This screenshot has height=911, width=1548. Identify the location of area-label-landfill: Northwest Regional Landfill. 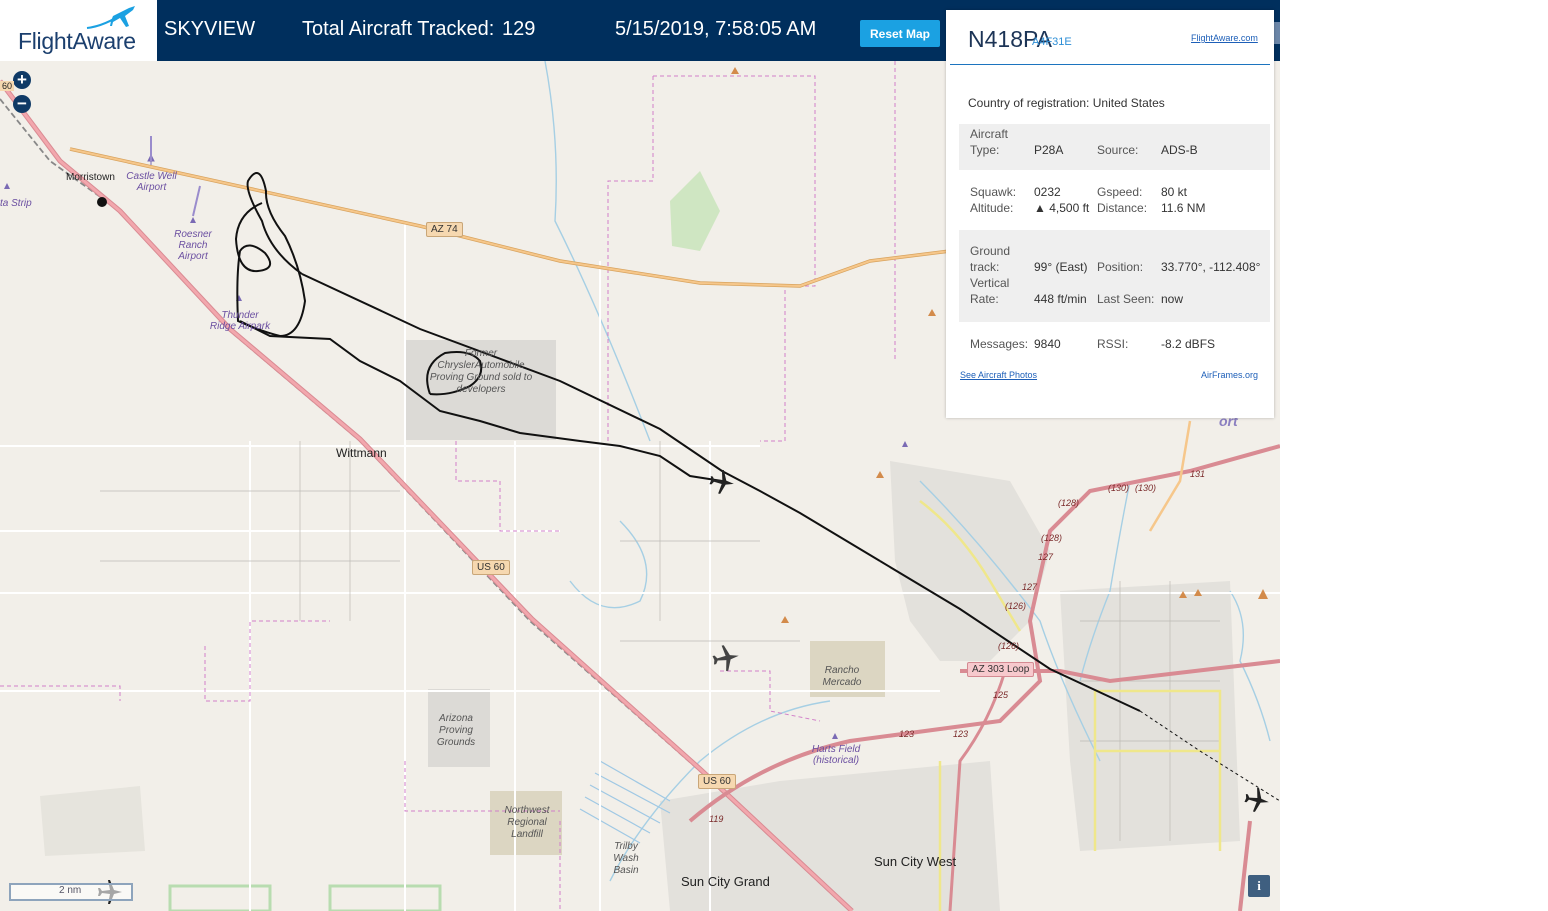
(527, 822).